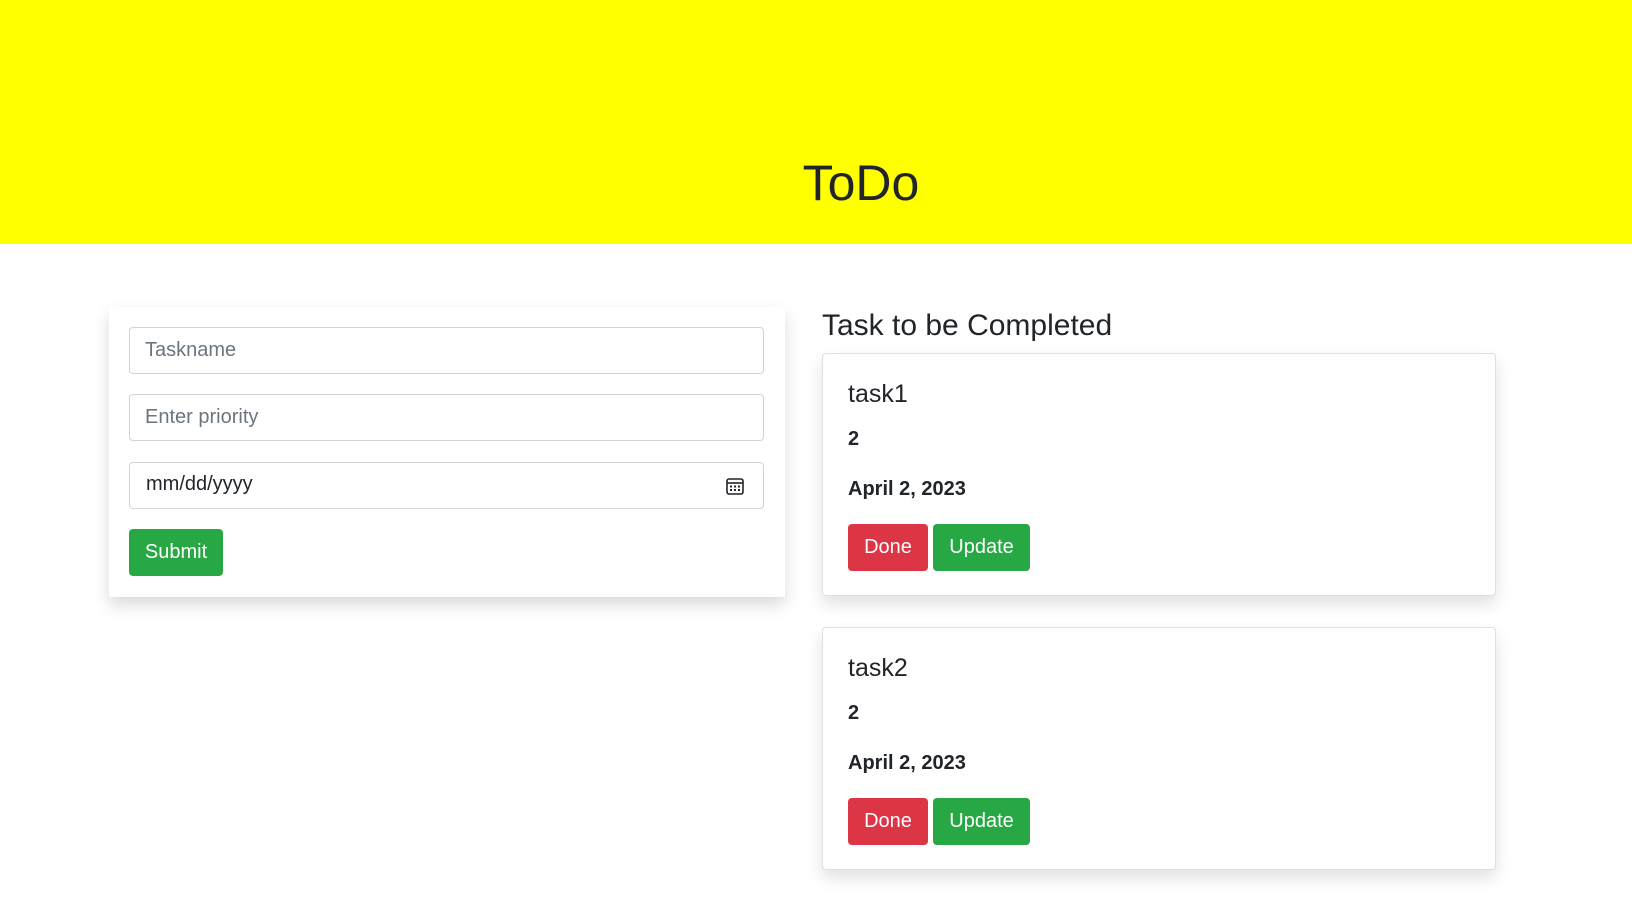 The width and height of the screenshot is (1632, 916). What do you see at coordinates (878, 668) in the screenshot?
I see `task-name: task2` at bounding box center [878, 668].